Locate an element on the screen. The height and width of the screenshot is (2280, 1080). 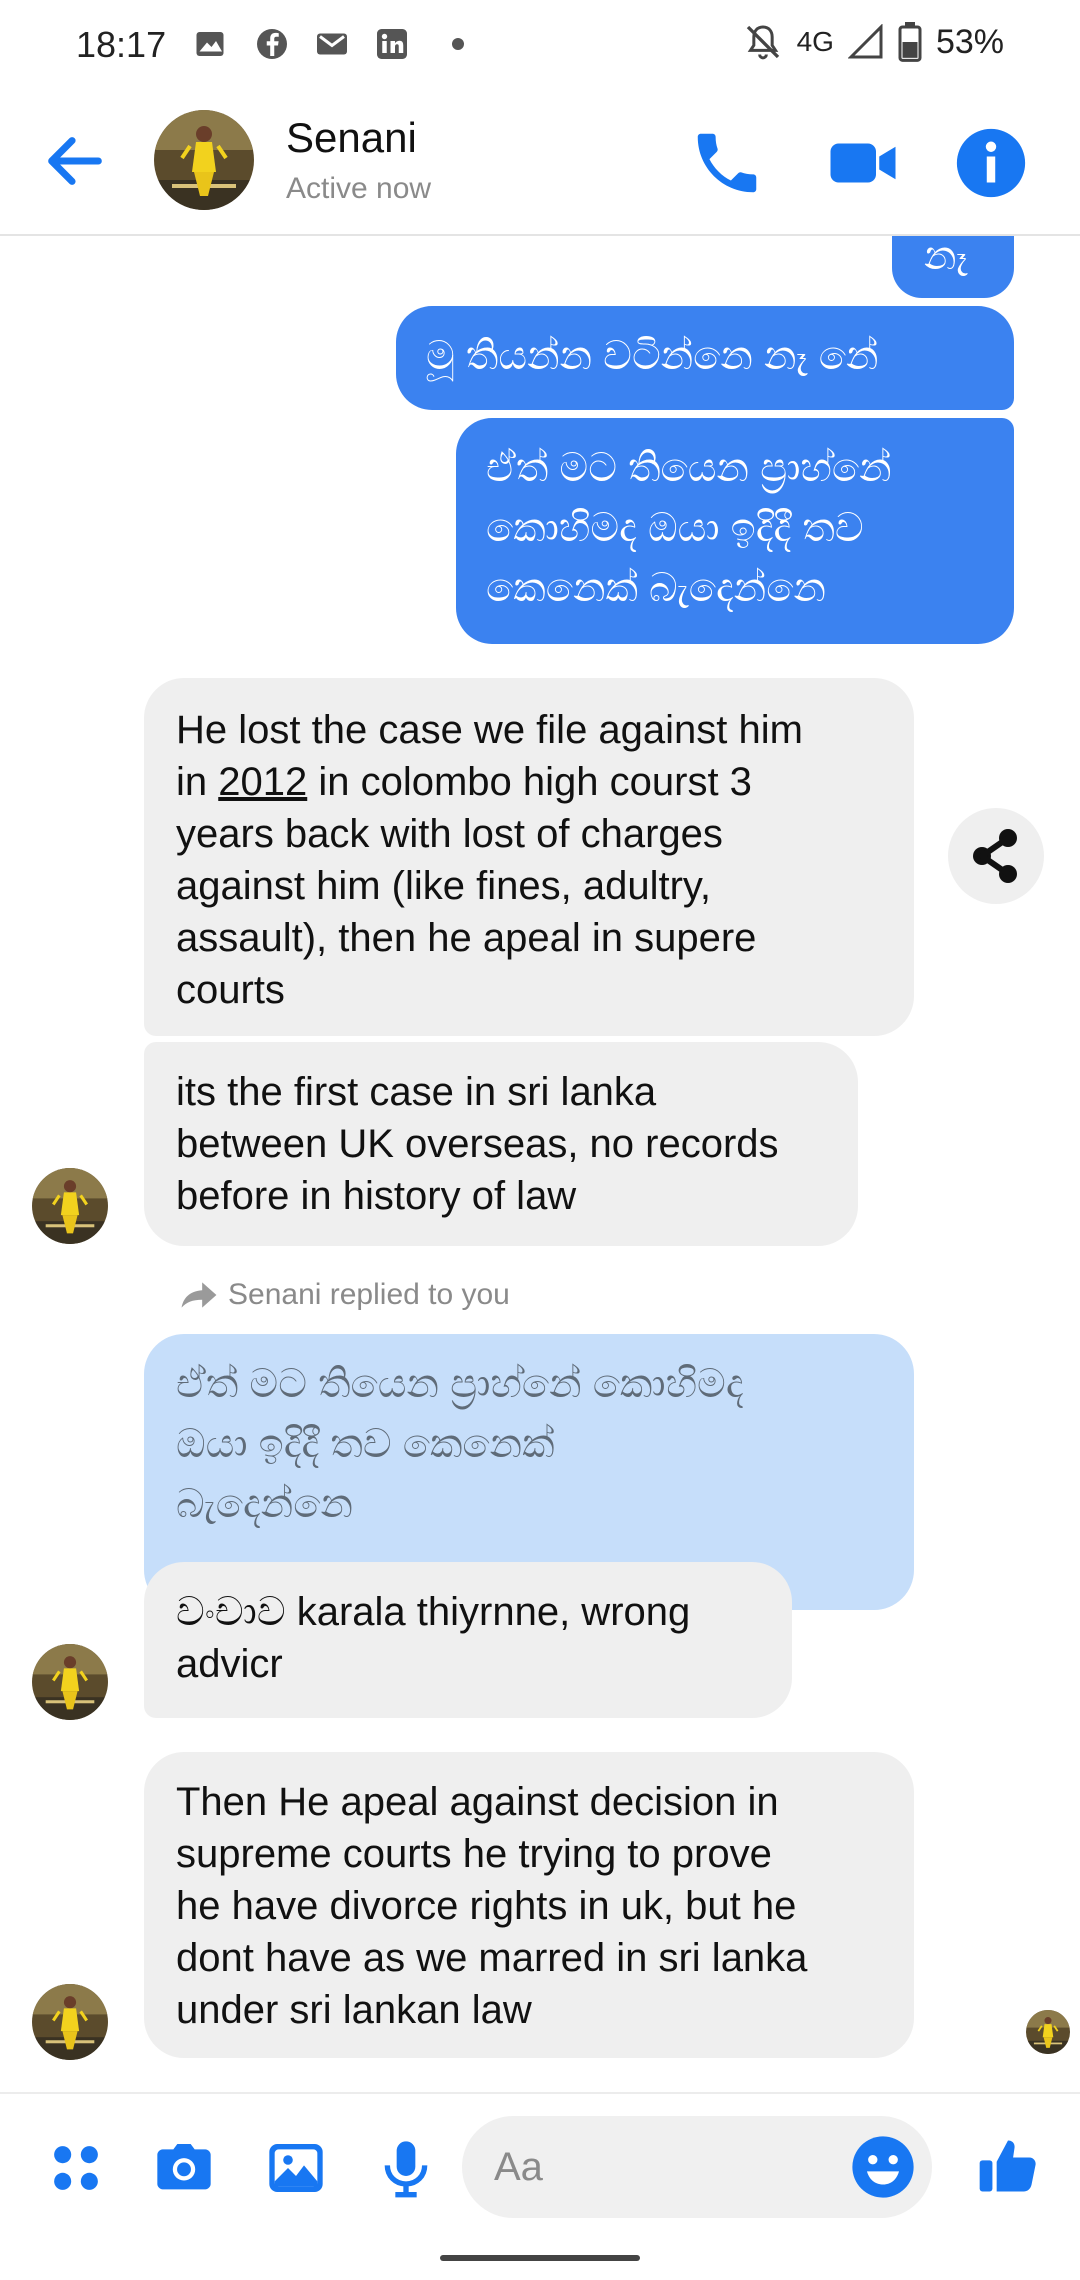
message-line: He lost the case we file against him is located at coordinates (489, 730).